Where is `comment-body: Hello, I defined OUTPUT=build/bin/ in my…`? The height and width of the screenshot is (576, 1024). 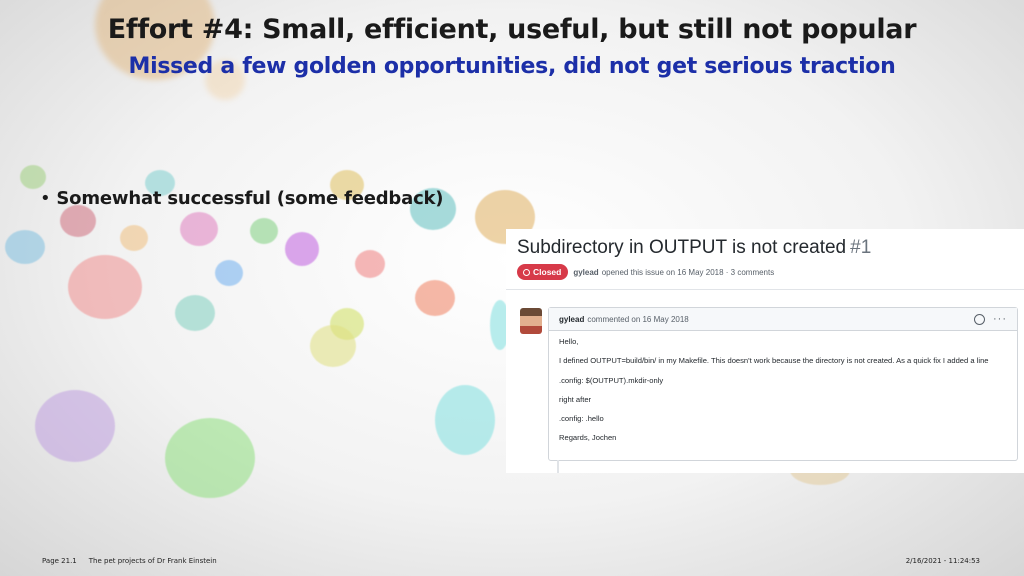 comment-body: Hello, I defined OUTPUT=build/bin/ in my… is located at coordinates (783, 395).